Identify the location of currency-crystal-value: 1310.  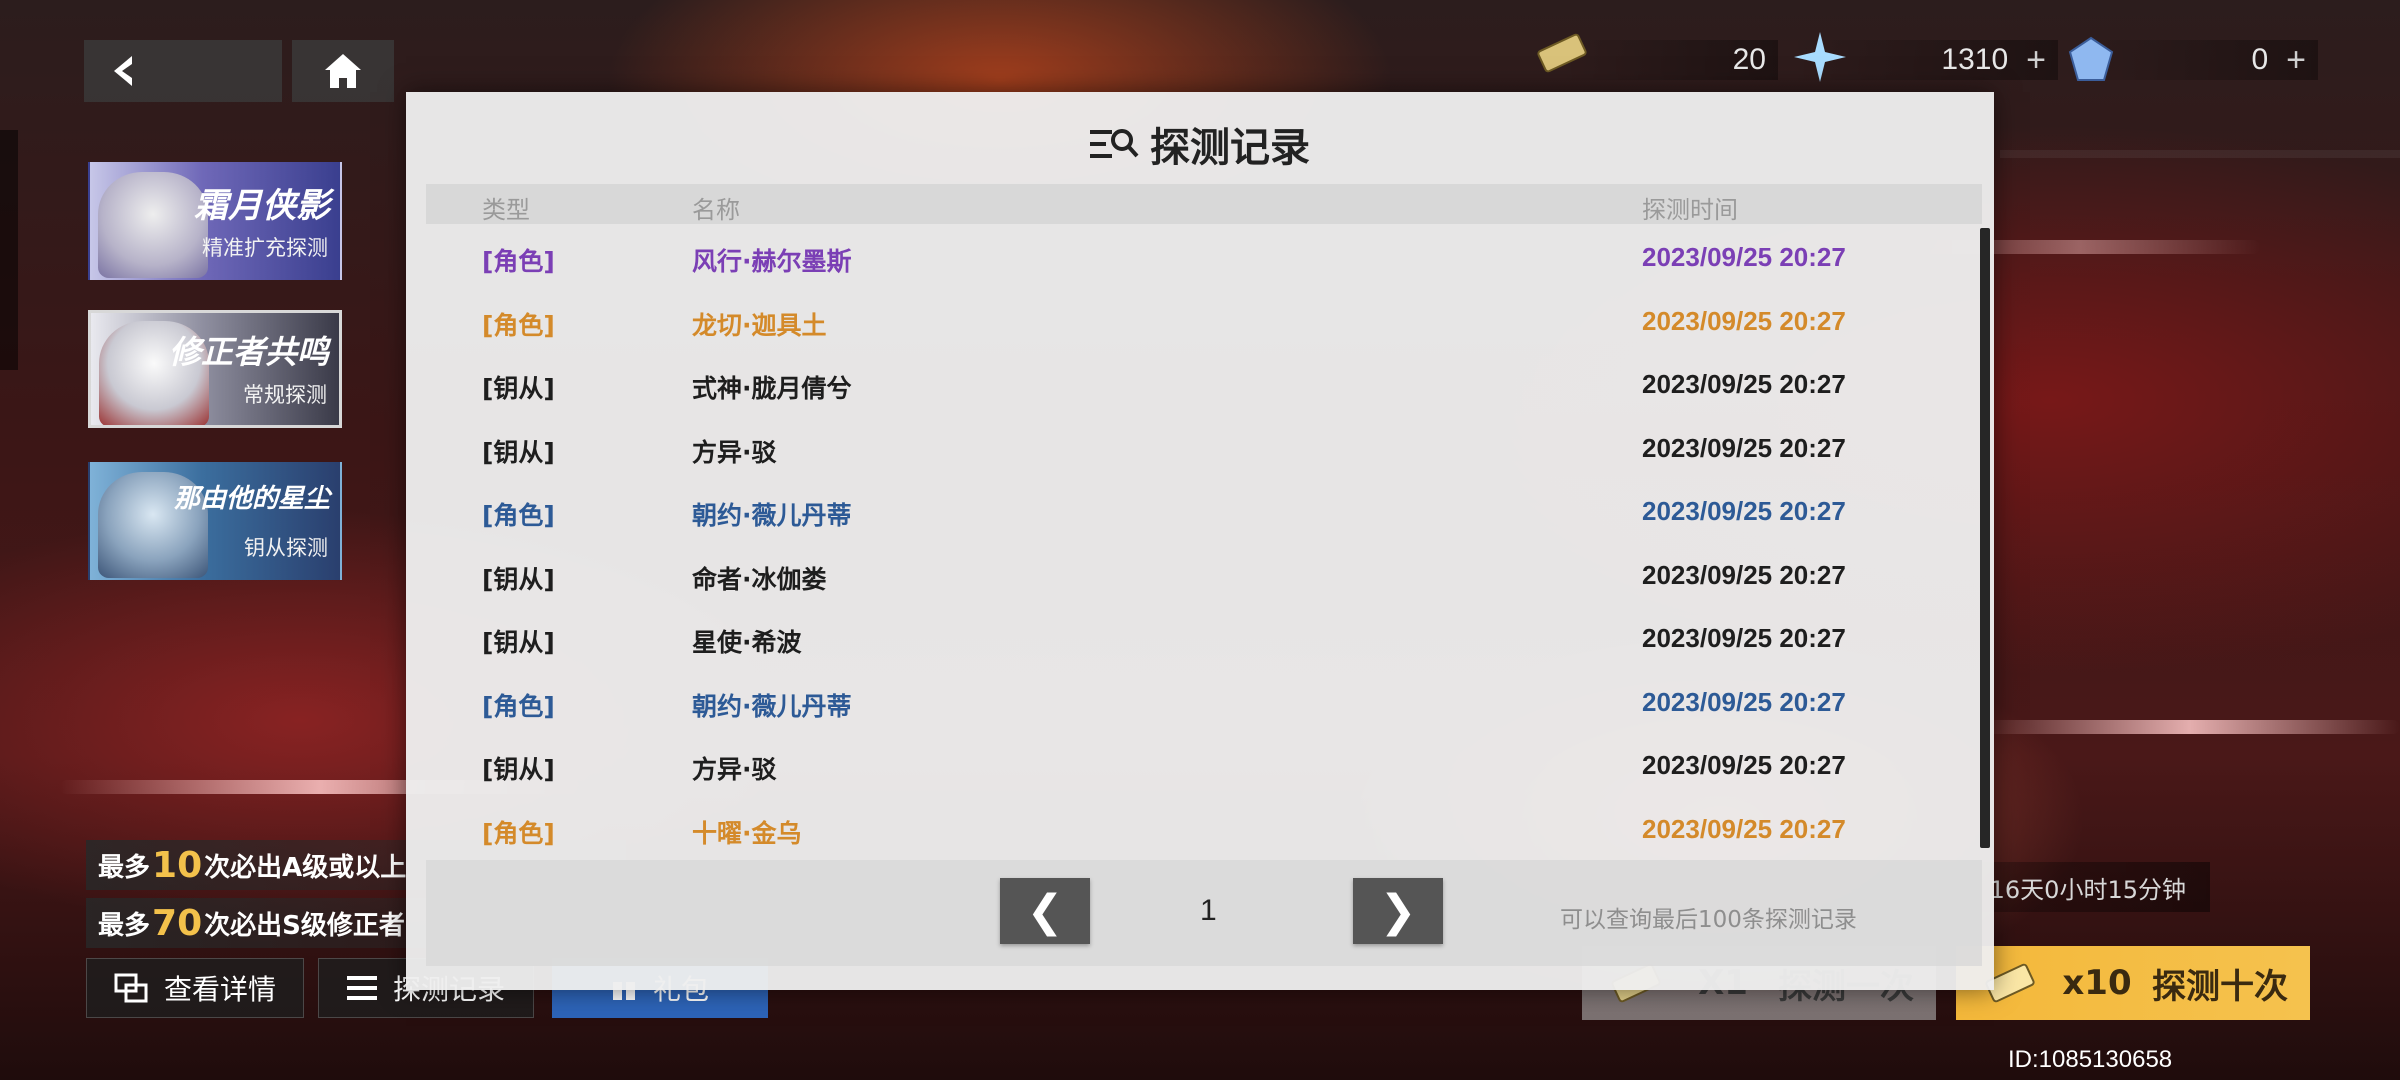
(1975, 59).